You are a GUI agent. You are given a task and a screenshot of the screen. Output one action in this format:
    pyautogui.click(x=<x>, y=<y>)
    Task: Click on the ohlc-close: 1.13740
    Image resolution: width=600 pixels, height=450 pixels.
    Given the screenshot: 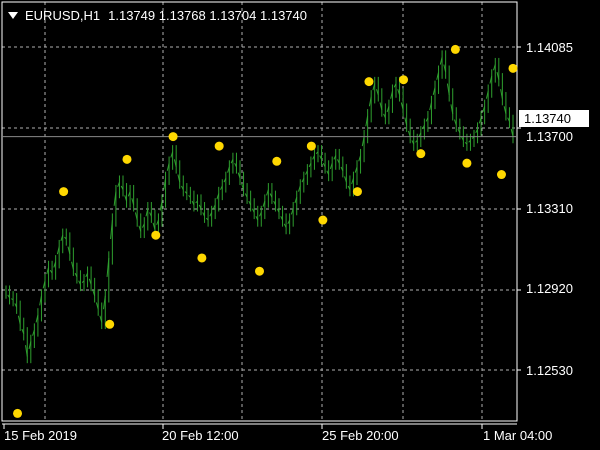 What is the action you would take?
    pyautogui.click(x=283, y=15)
    